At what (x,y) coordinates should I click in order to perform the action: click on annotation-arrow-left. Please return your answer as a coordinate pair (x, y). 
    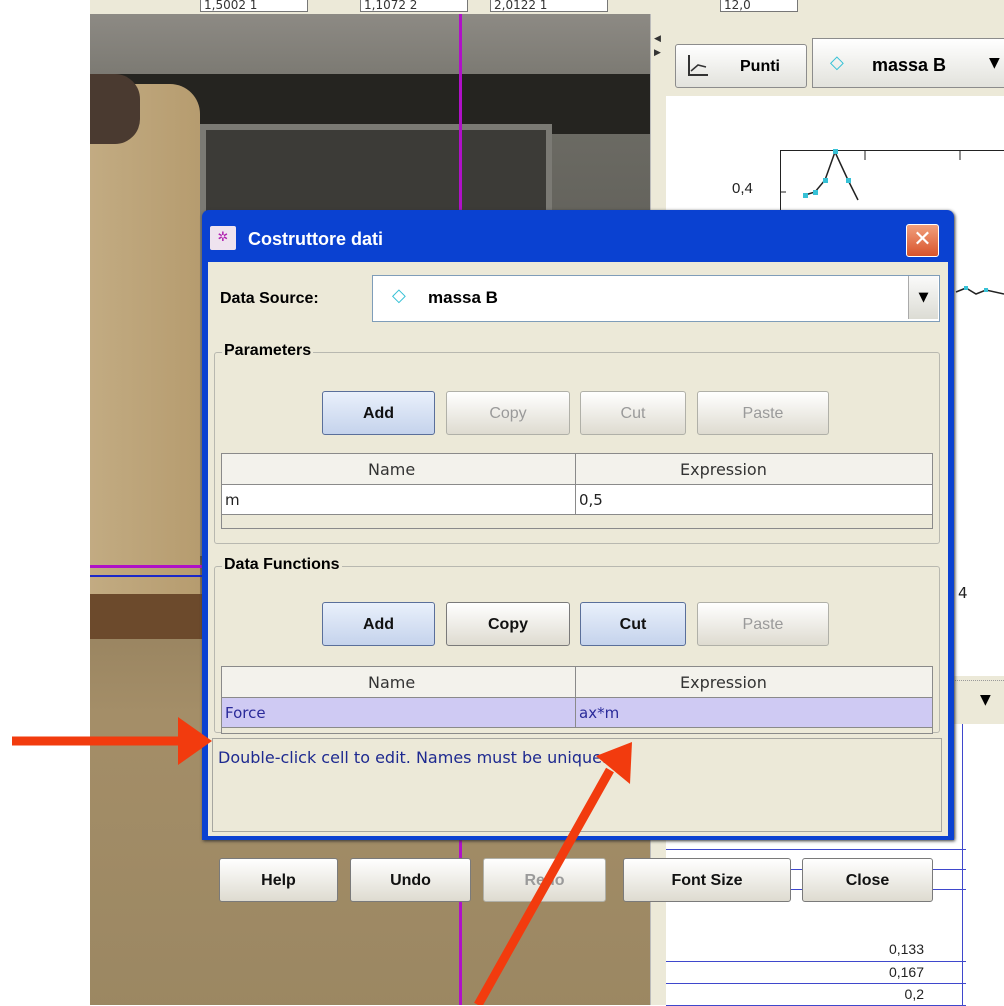
    Looking at the image, I should click on (112, 741).